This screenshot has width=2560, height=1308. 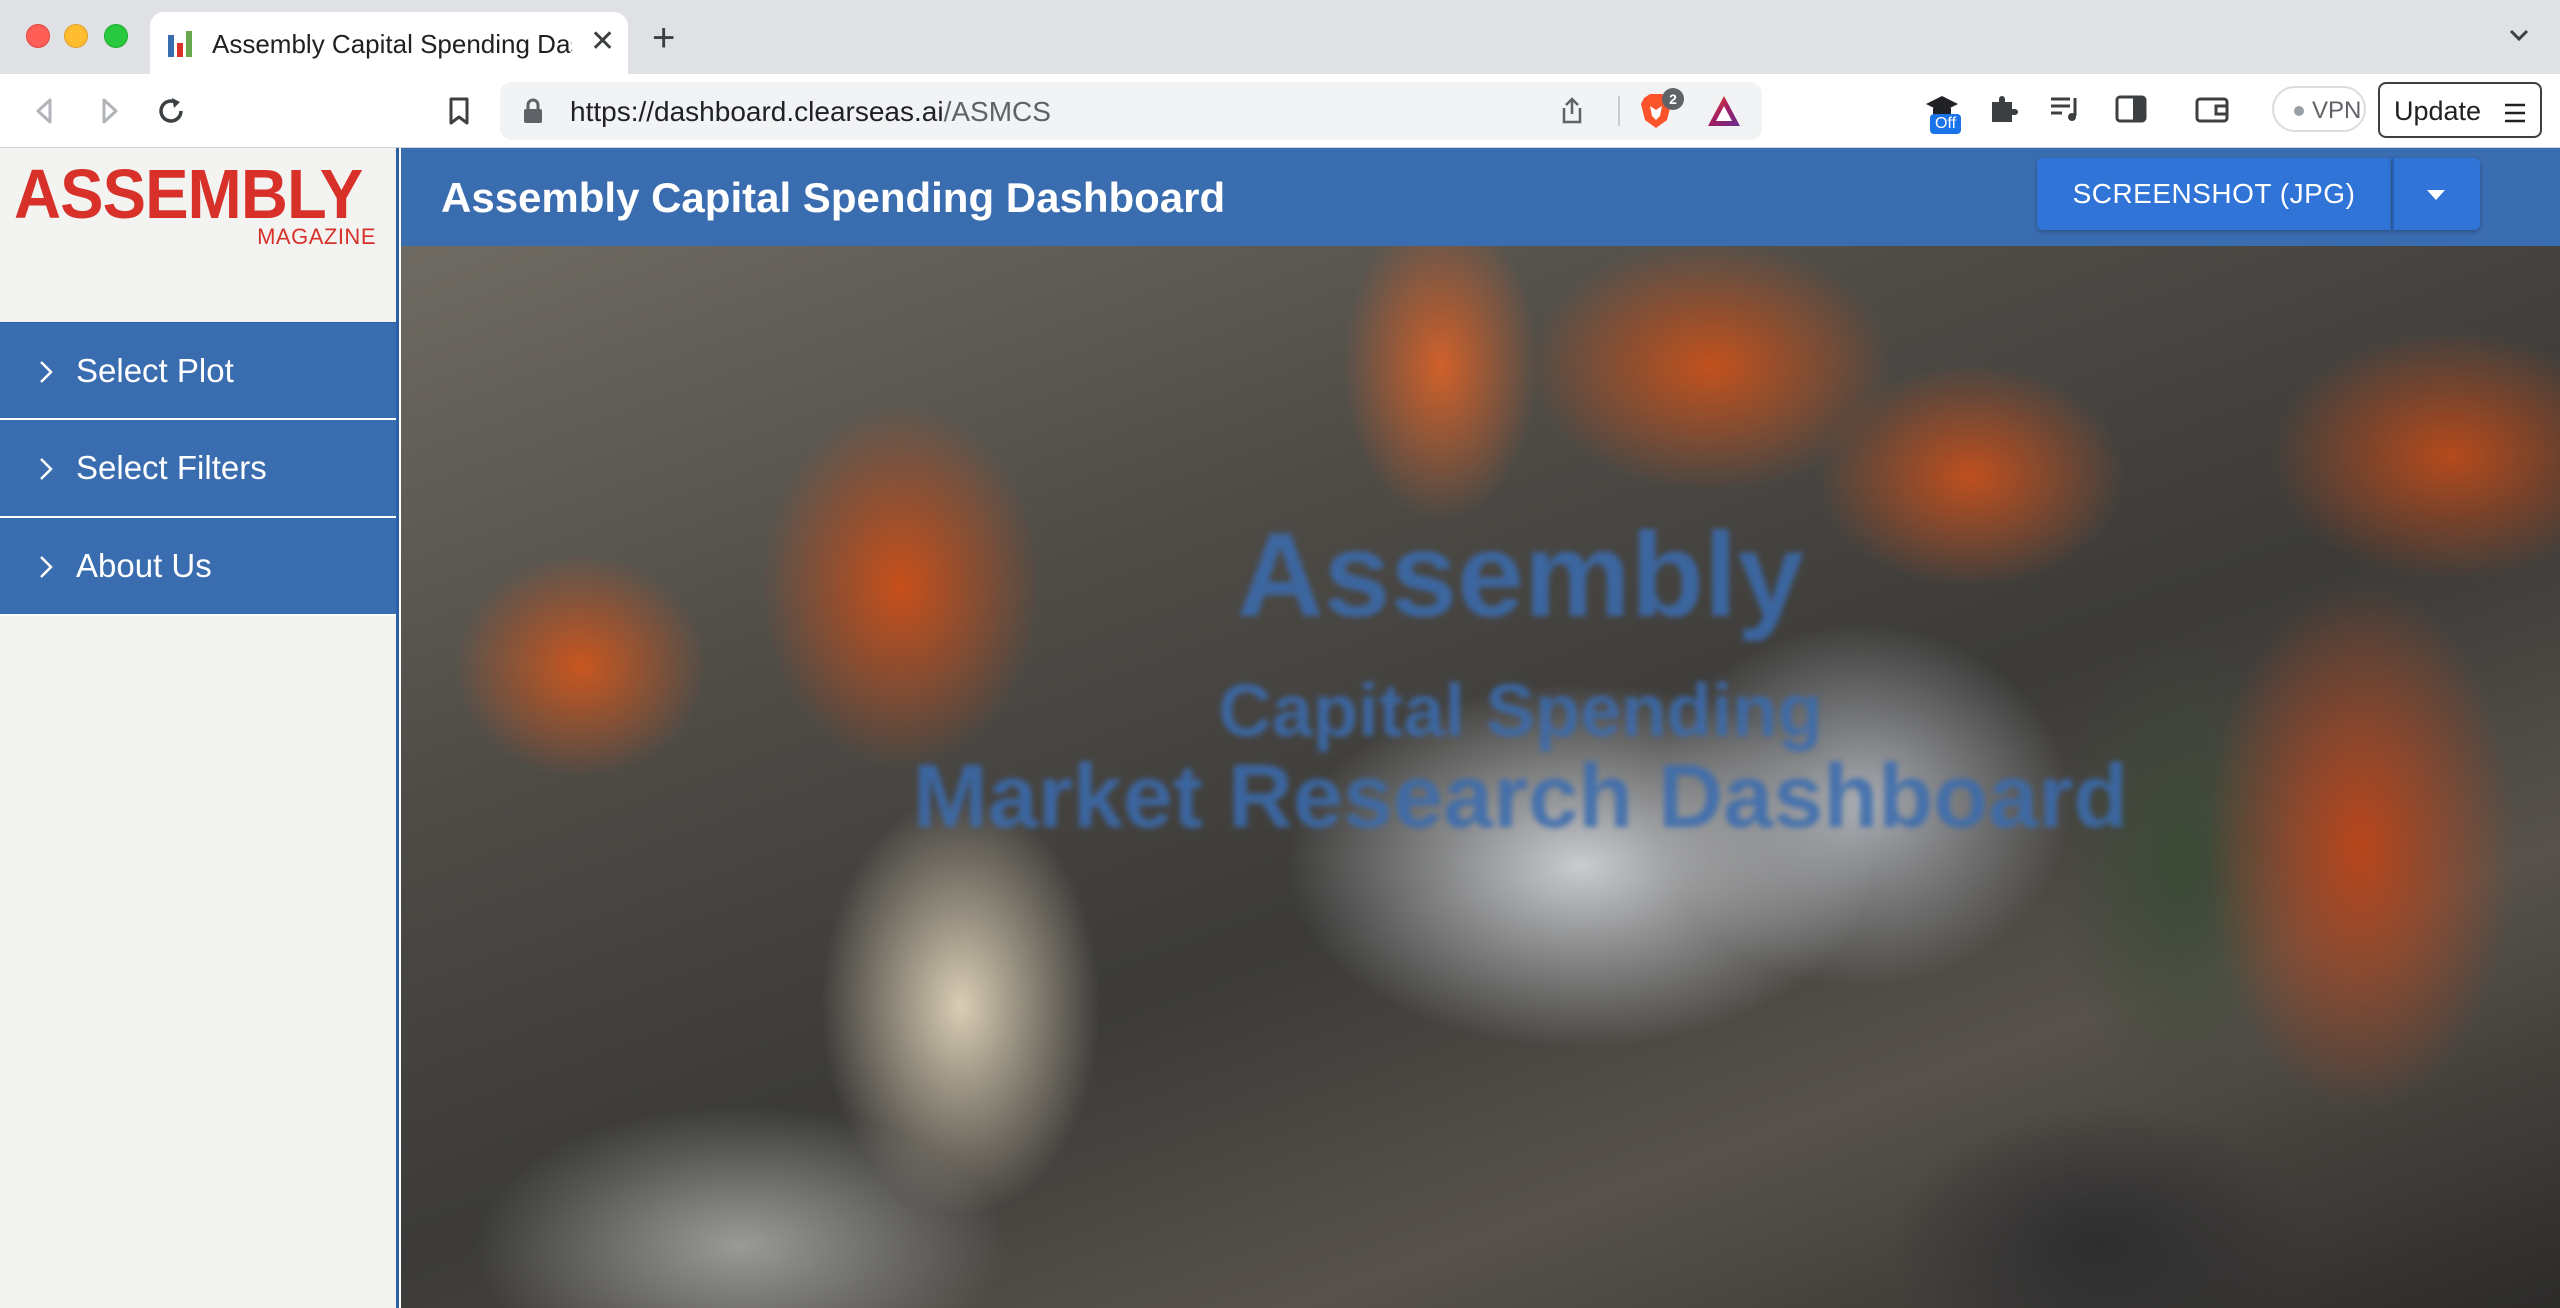 What do you see at coordinates (1520, 797) in the screenshot?
I see `hero-tagline: Market Research Dashboard` at bounding box center [1520, 797].